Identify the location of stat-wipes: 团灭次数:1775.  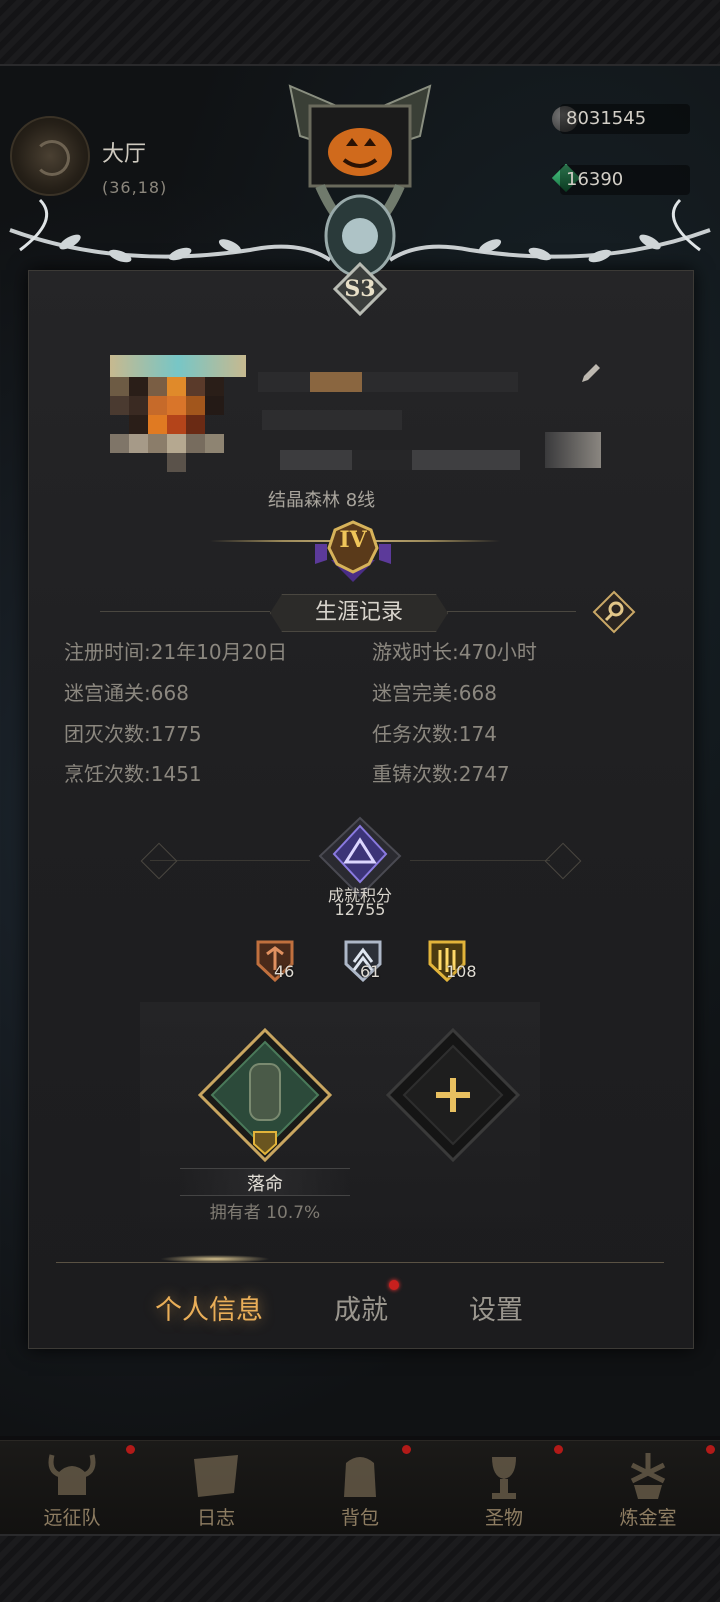
(133, 732).